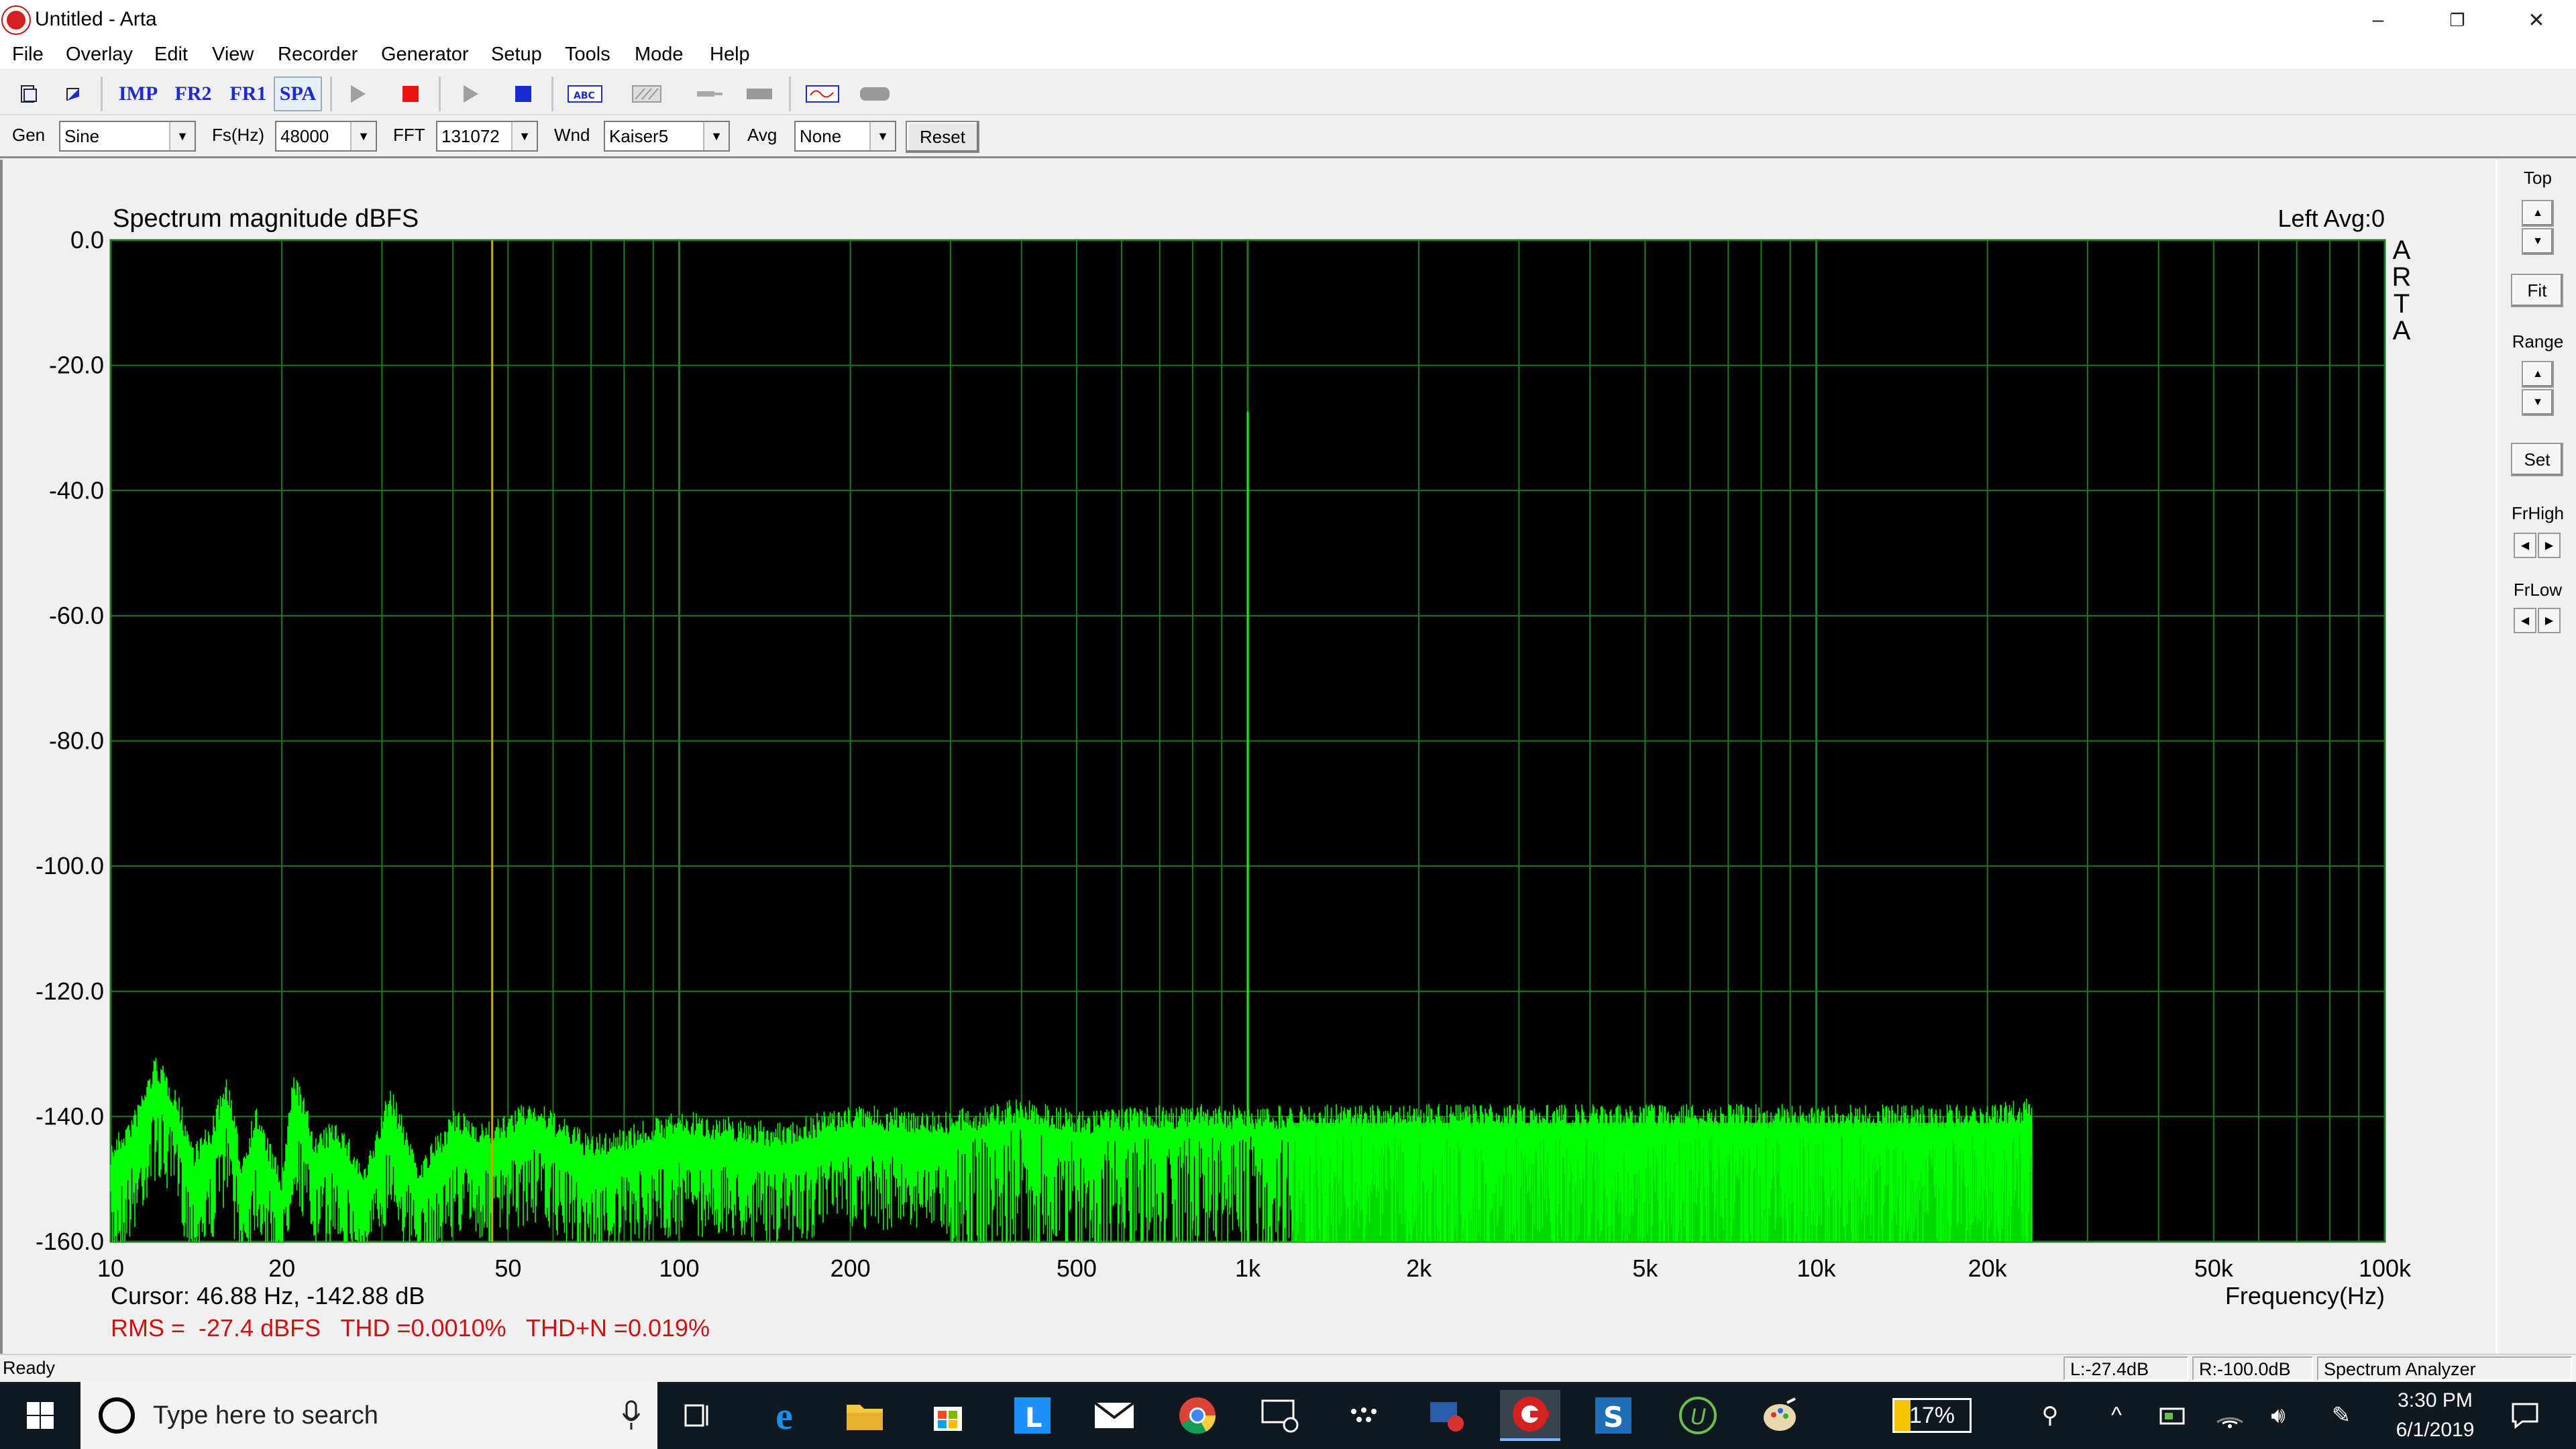 This screenshot has height=1449, width=2576. What do you see at coordinates (138, 93) in the screenshot?
I see `impulse-mode-button: IMP` at bounding box center [138, 93].